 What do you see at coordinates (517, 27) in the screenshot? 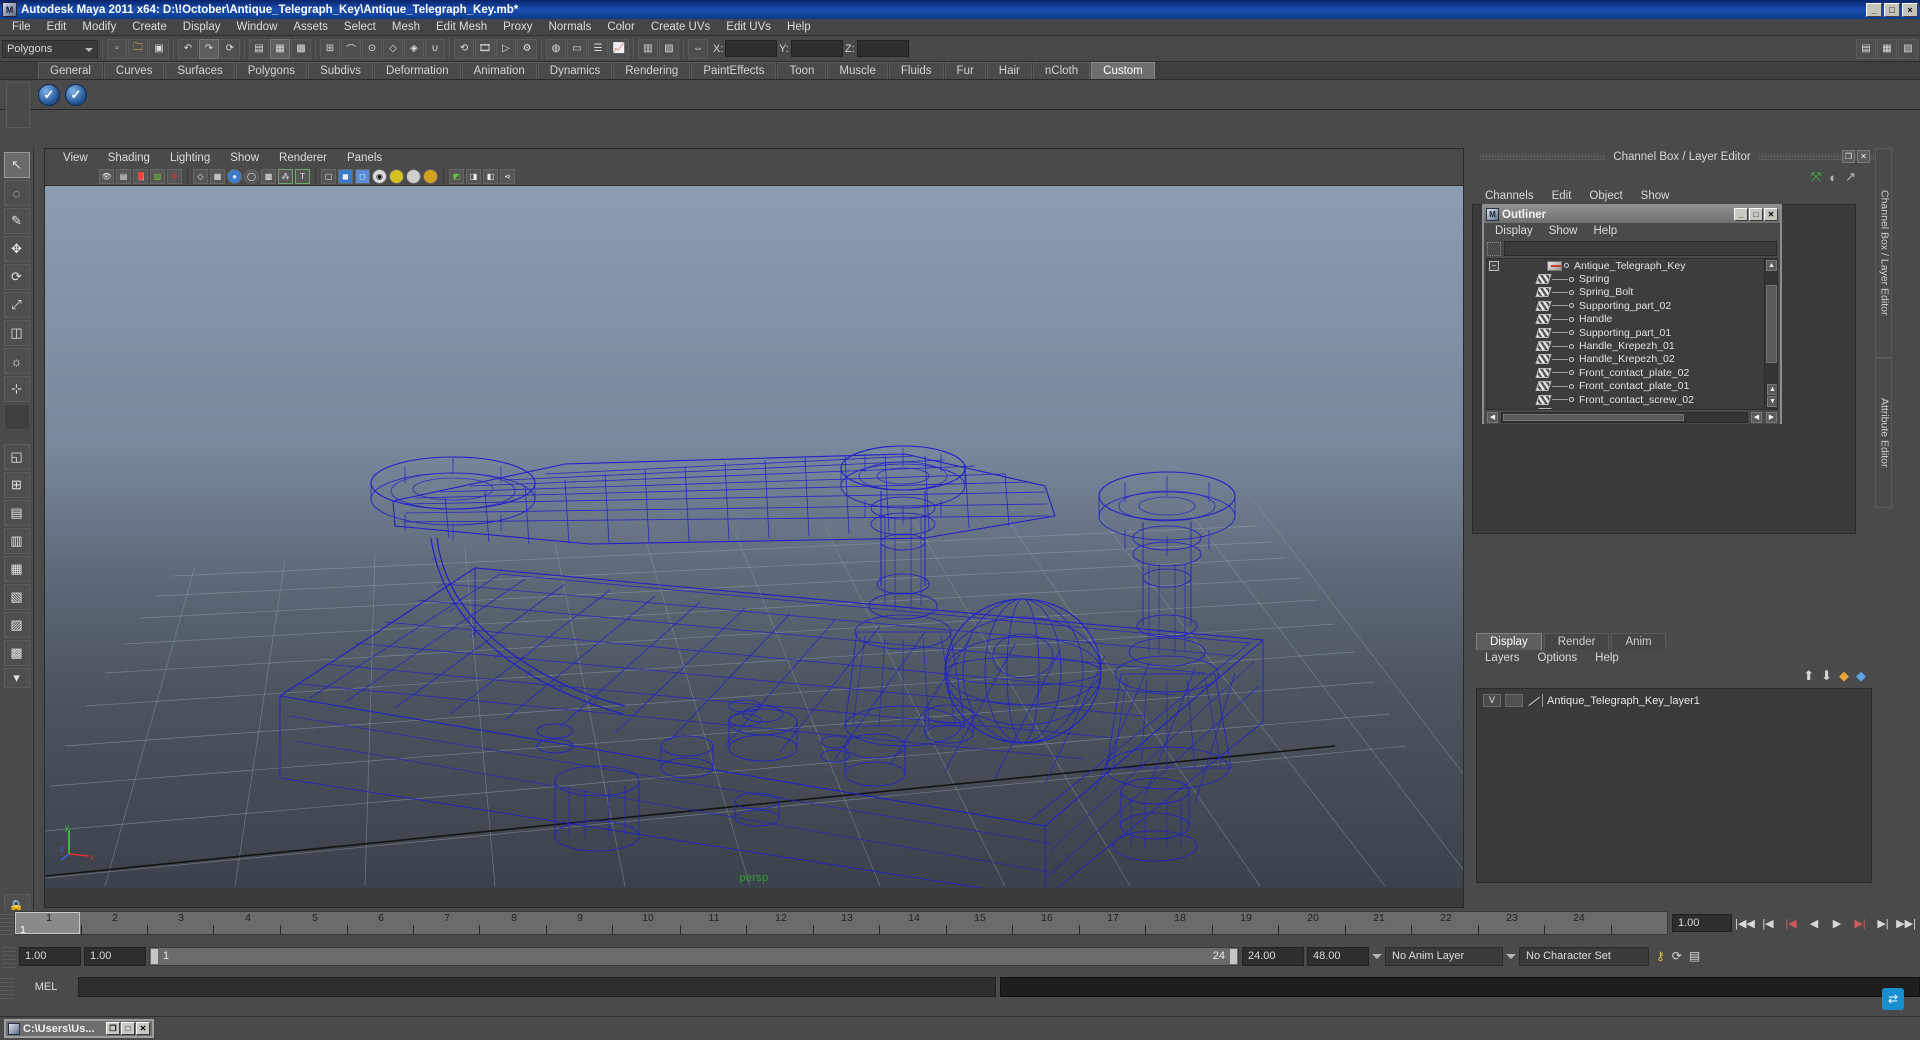
I see `menu-proxy: Proxy` at bounding box center [517, 27].